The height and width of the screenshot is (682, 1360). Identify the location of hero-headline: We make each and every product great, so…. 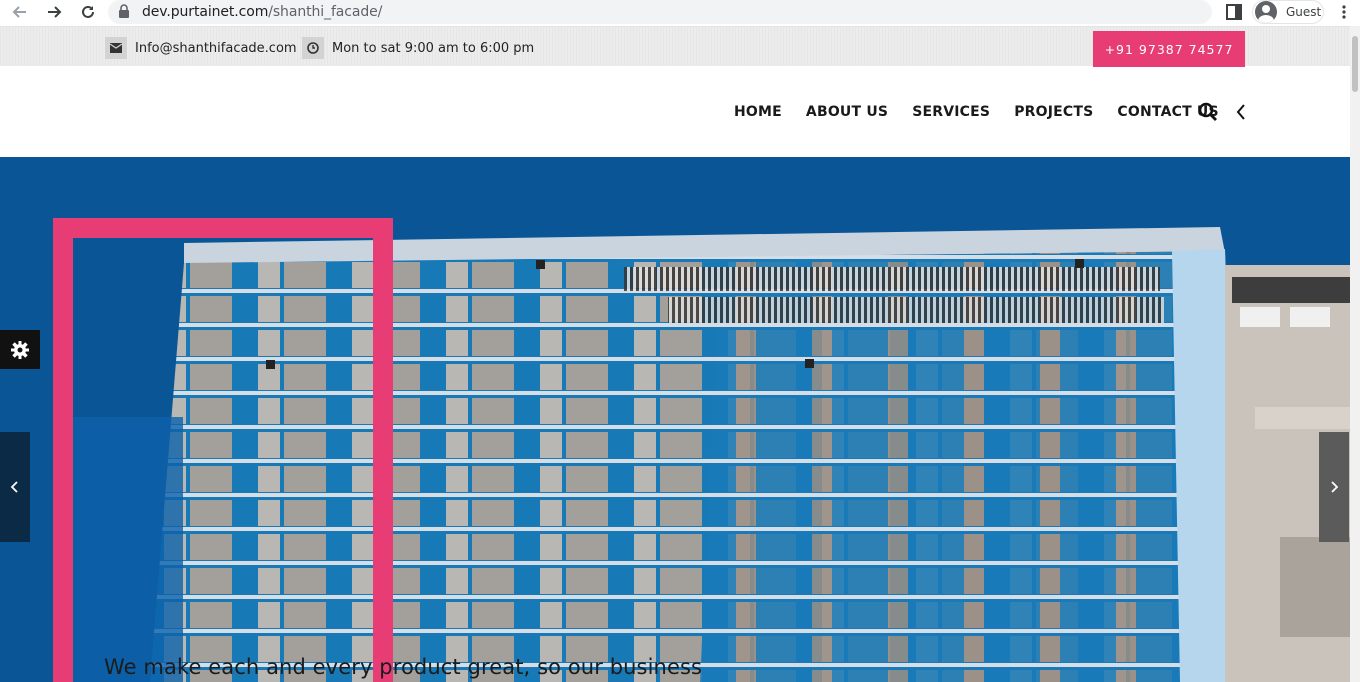
(403, 667).